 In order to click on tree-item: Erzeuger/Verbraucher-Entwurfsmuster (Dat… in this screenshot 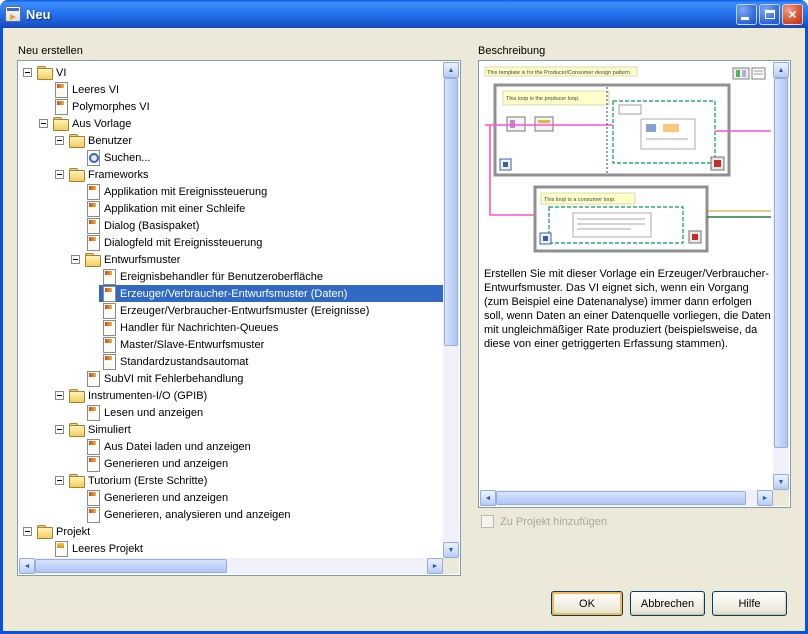, I will do `click(231, 293)`.